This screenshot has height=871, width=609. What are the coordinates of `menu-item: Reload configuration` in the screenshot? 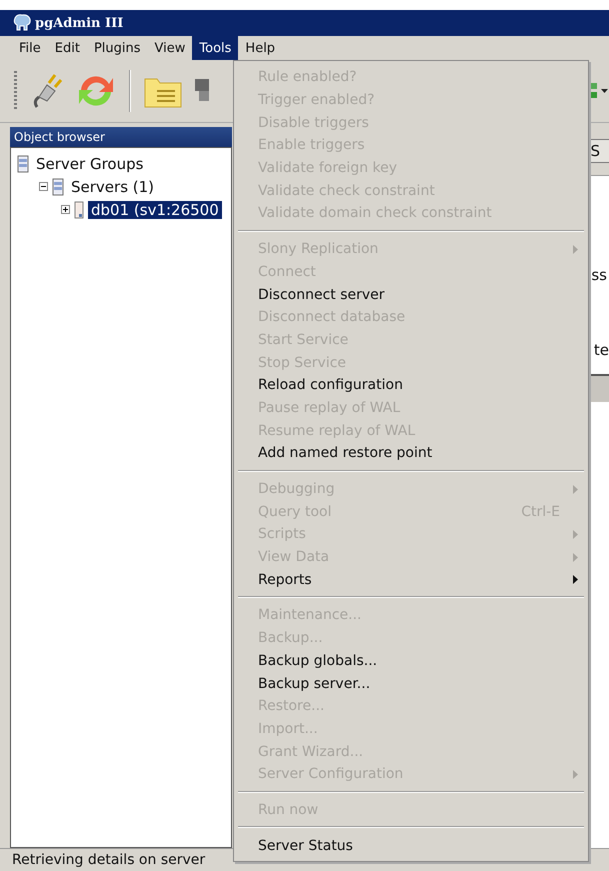 It's located at (411, 385).